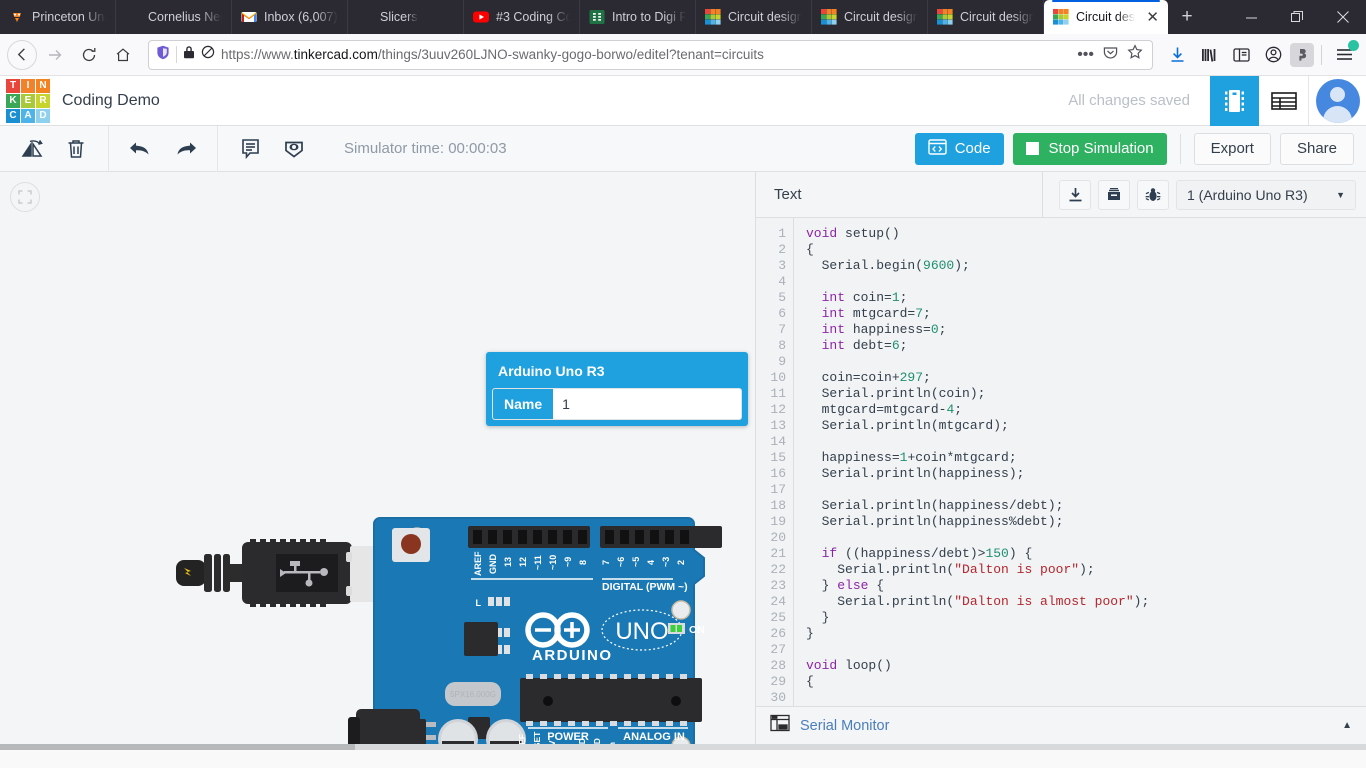 The height and width of the screenshot is (768, 1366). What do you see at coordinates (163, 55) in the screenshot?
I see `shield-icon` at bounding box center [163, 55].